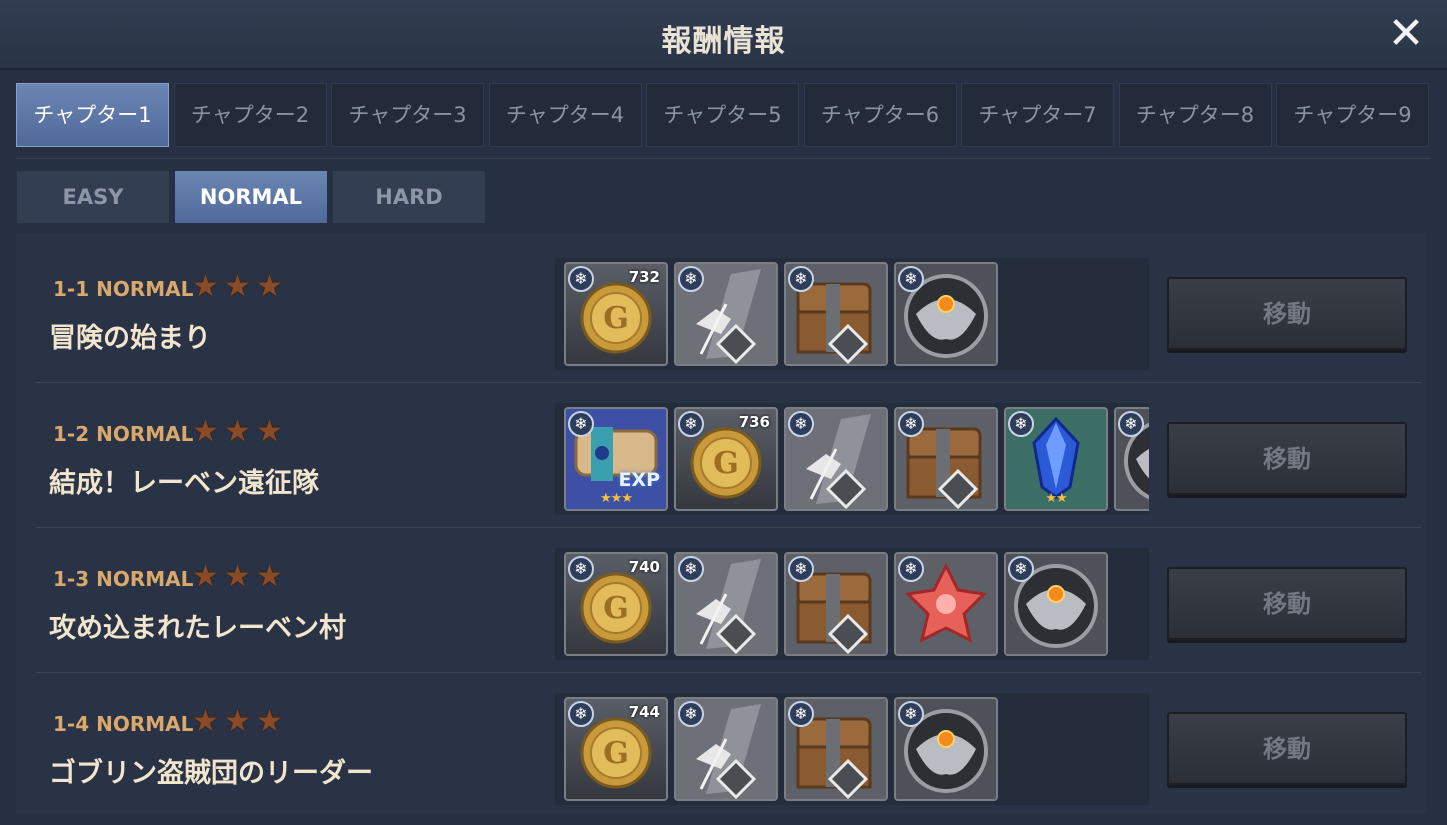  What do you see at coordinates (409, 197) in the screenshot?
I see `tab-difficulty-hard: HARD` at bounding box center [409, 197].